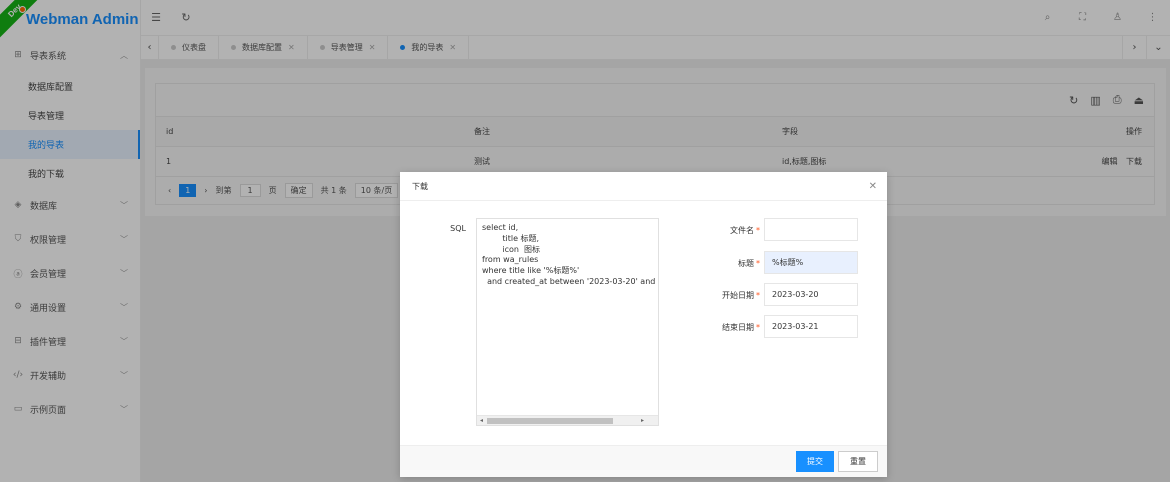  What do you see at coordinates (811, 262) in the screenshot?
I see `title-input: %标题%` at bounding box center [811, 262].